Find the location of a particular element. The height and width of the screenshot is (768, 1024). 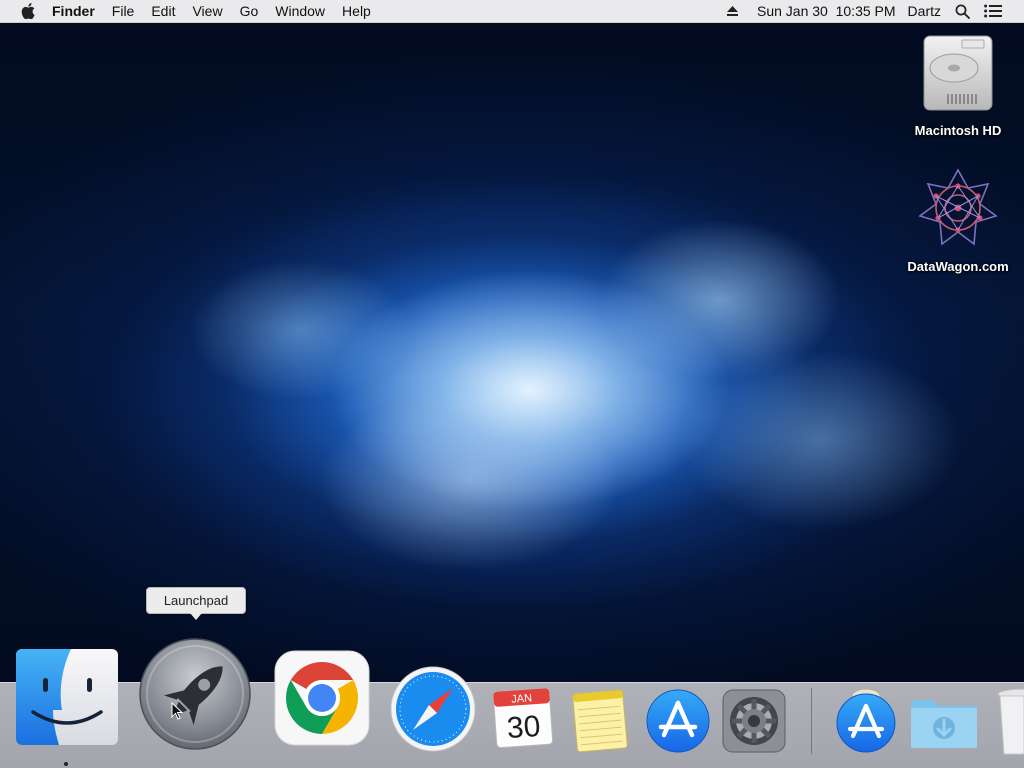

menu-help: Help is located at coordinates (356, 11).